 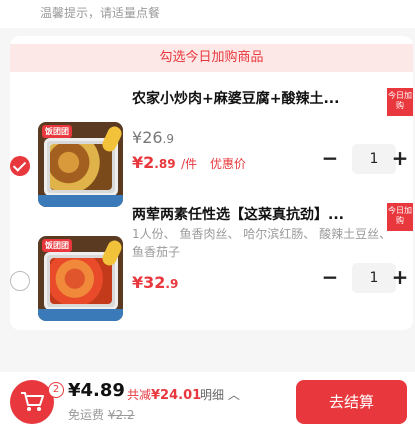 What do you see at coordinates (164, 395) in the screenshot?
I see `saved-amount: 共减¥24.01` at bounding box center [164, 395].